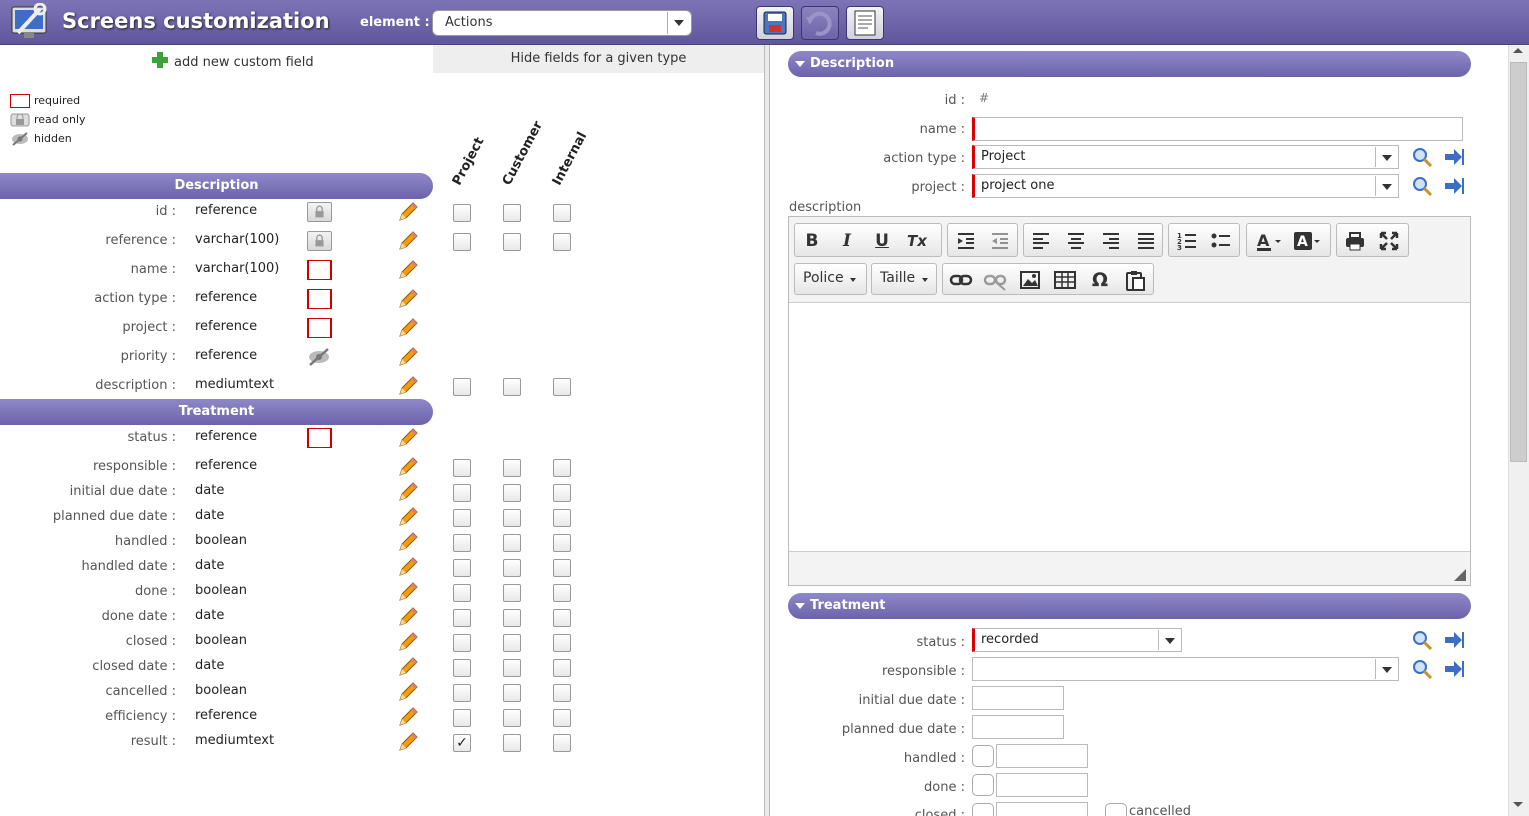 This screenshot has height=816, width=1529. What do you see at coordinates (1077, 640) in the screenshot?
I see `status-select: recorded` at bounding box center [1077, 640].